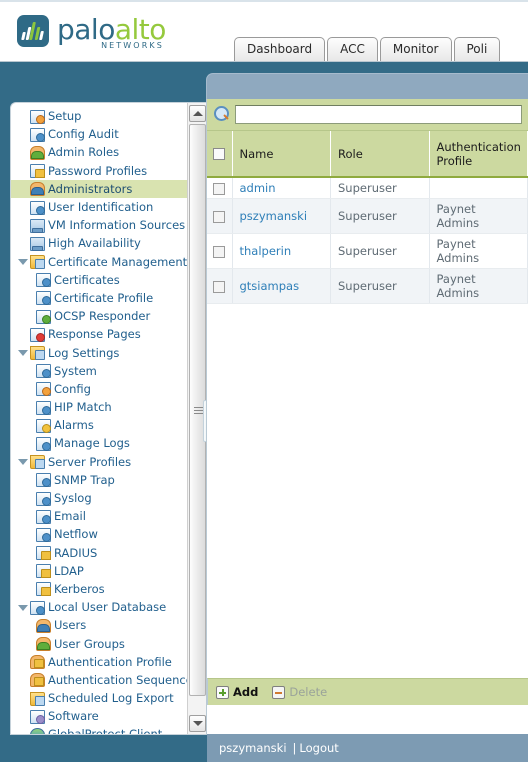  What do you see at coordinates (478, 154) in the screenshot?
I see `column-header-authentication-profile: Authentication Profile` at bounding box center [478, 154].